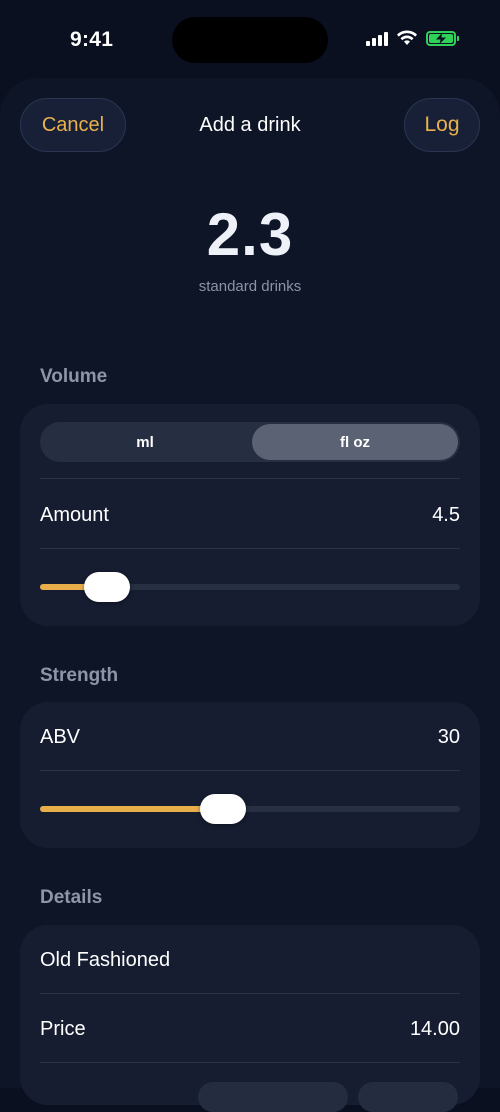 This screenshot has width=500, height=1112. What do you see at coordinates (250, 809) in the screenshot?
I see `abv-slider` at bounding box center [250, 809].